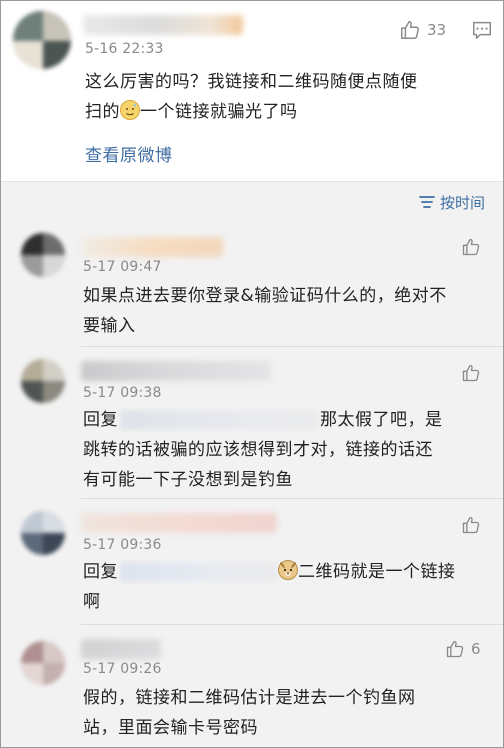  I want to click on comment-icon, so click(482, 30).